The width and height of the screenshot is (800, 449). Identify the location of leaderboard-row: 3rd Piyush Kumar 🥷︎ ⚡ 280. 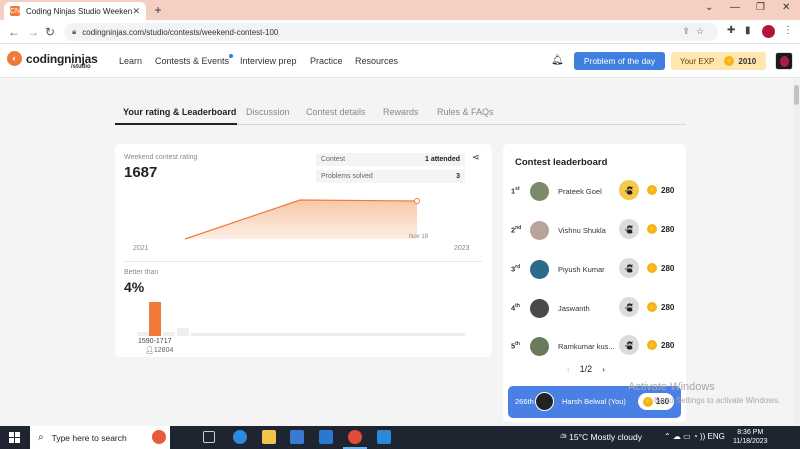
(594, 269).